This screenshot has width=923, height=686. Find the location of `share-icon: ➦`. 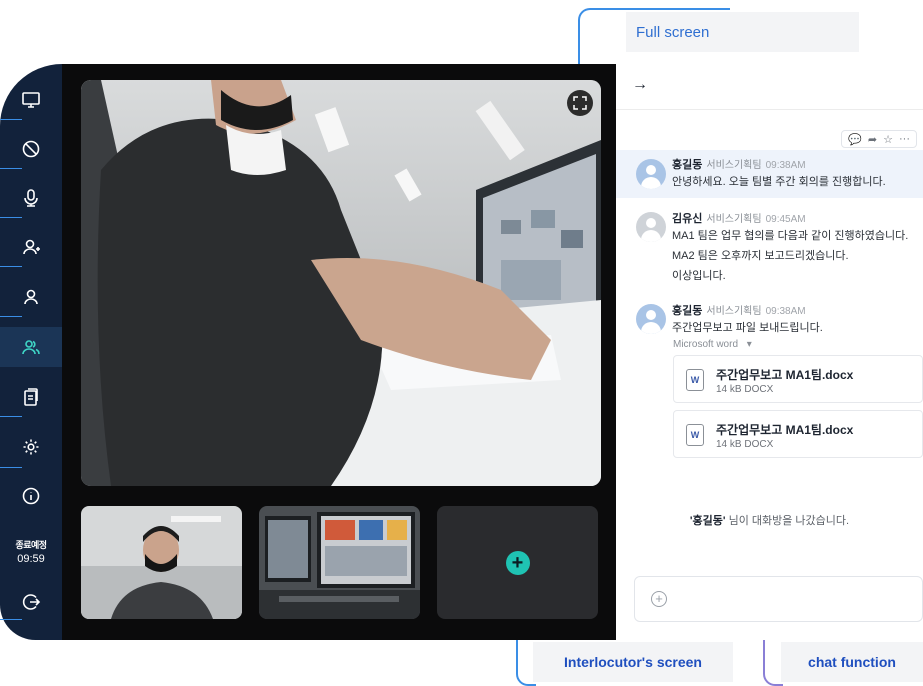

share-icon: ➦ is located at coordinates (872, 139).